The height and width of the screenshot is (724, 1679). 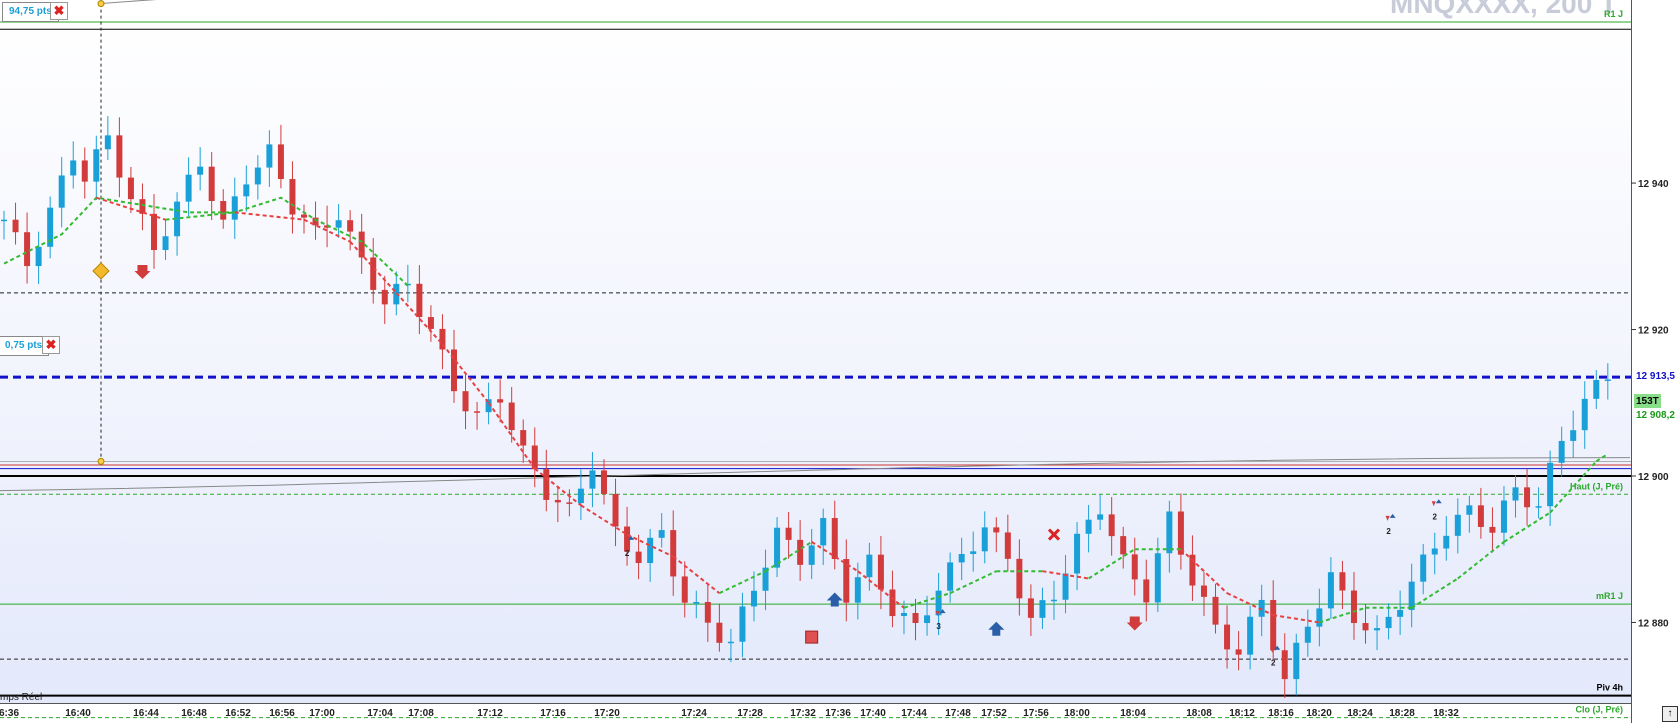 What do you see at coordinates (1599, 710) in the screenshot?
I see `level-label-12: Clo (J, Pré)` at bounding box center [1599, 710].